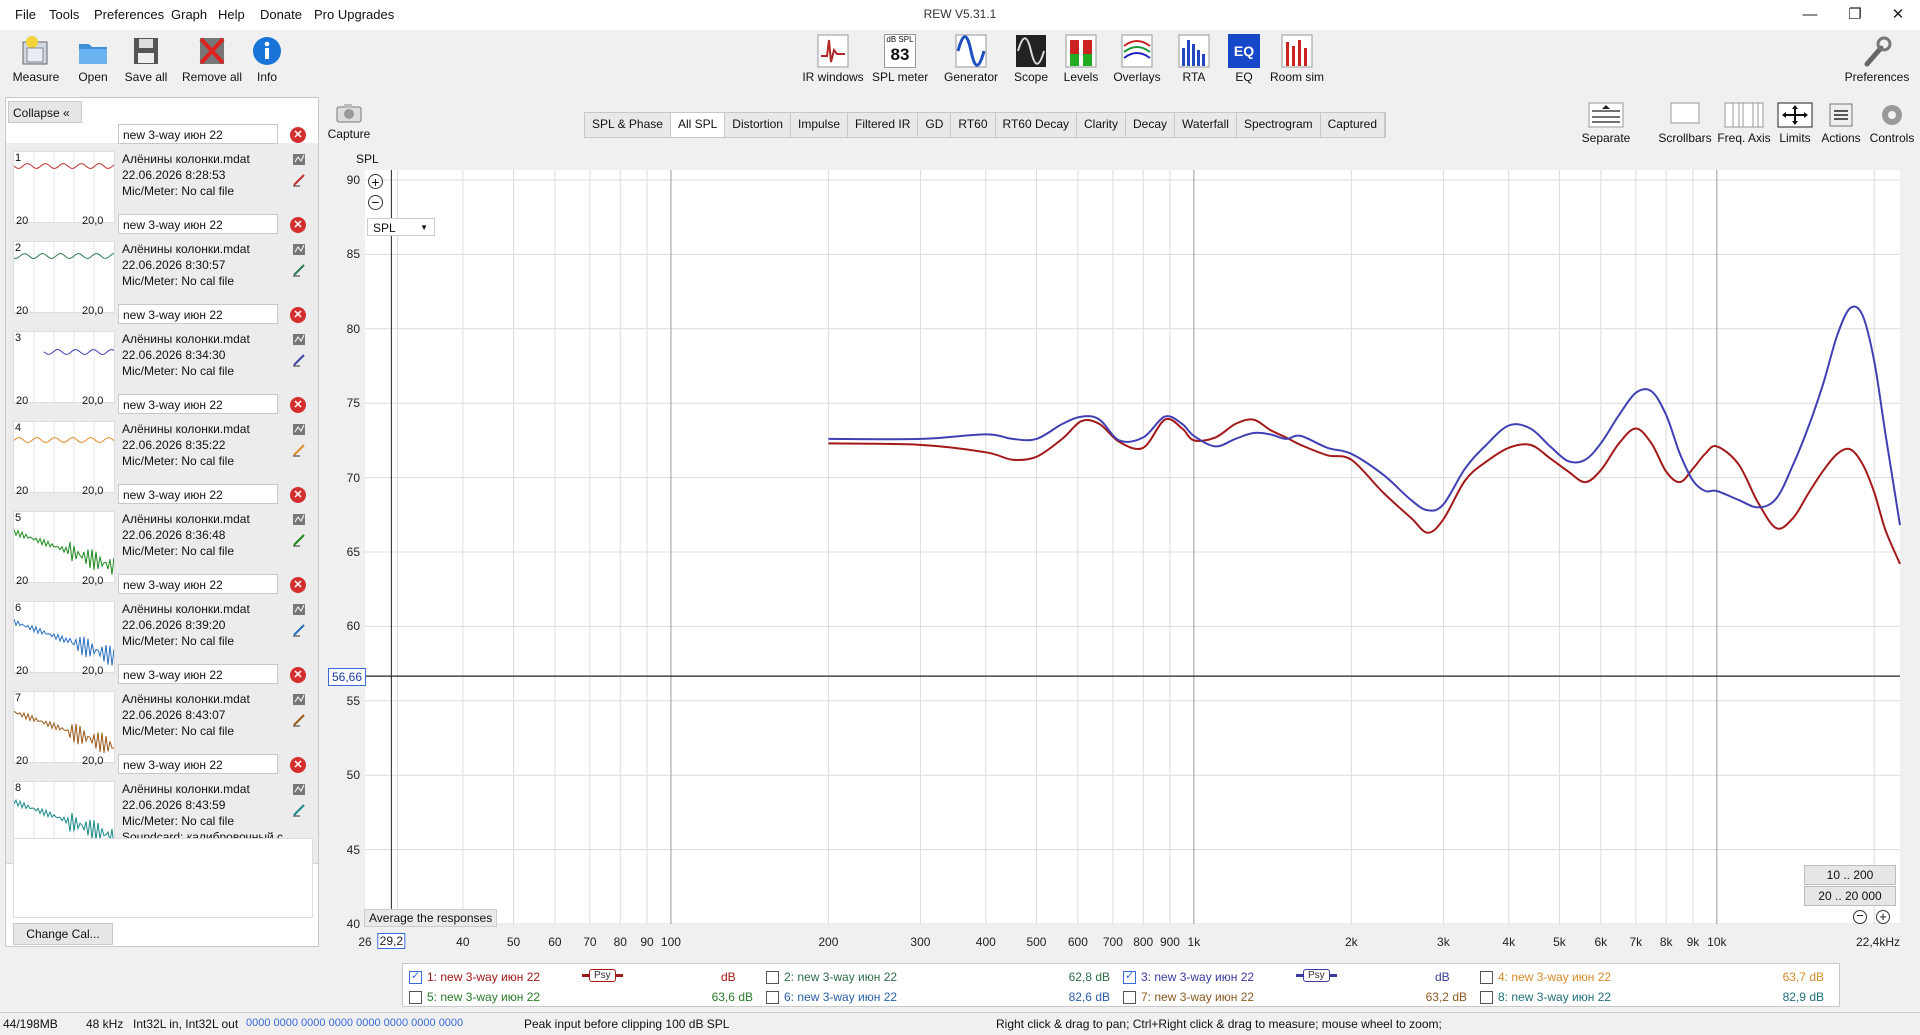  I want to click on ir-windows-button: IR windows, so click(833, 59).